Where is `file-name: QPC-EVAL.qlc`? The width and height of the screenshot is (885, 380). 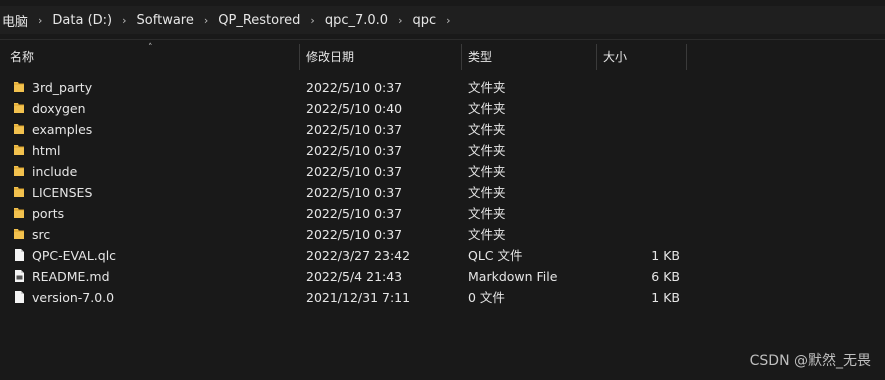
file-name: QPC-EVAL.qlc is located at coordinates (74, 255).